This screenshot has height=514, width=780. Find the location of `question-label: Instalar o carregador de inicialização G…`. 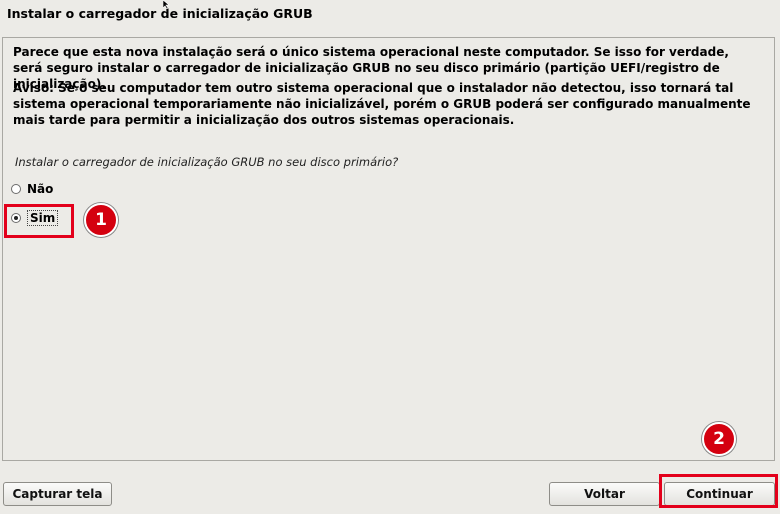

question-label: Instalar o carregador de inicialização G… is located at coordinates (207, 162).